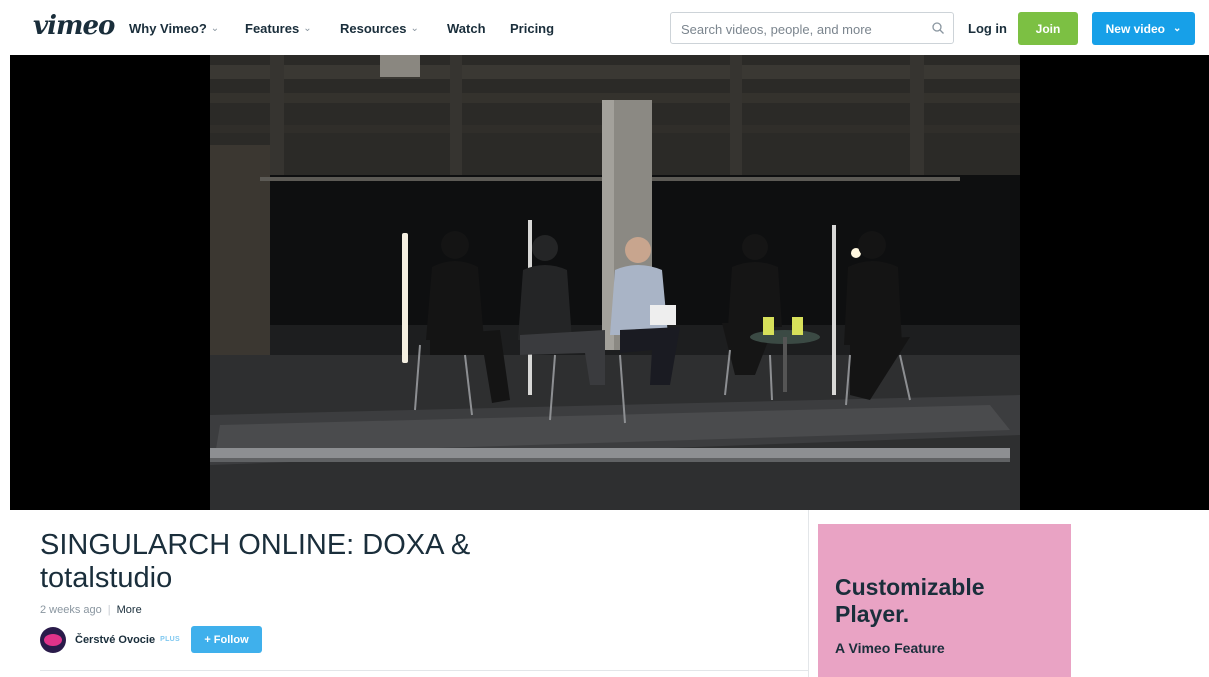 This screenshot has width=1209, height=677. What do you see at coordinates (373, 28) in the screenshot?
I see `nav-label: Resources` at bounding box center [373, 28].